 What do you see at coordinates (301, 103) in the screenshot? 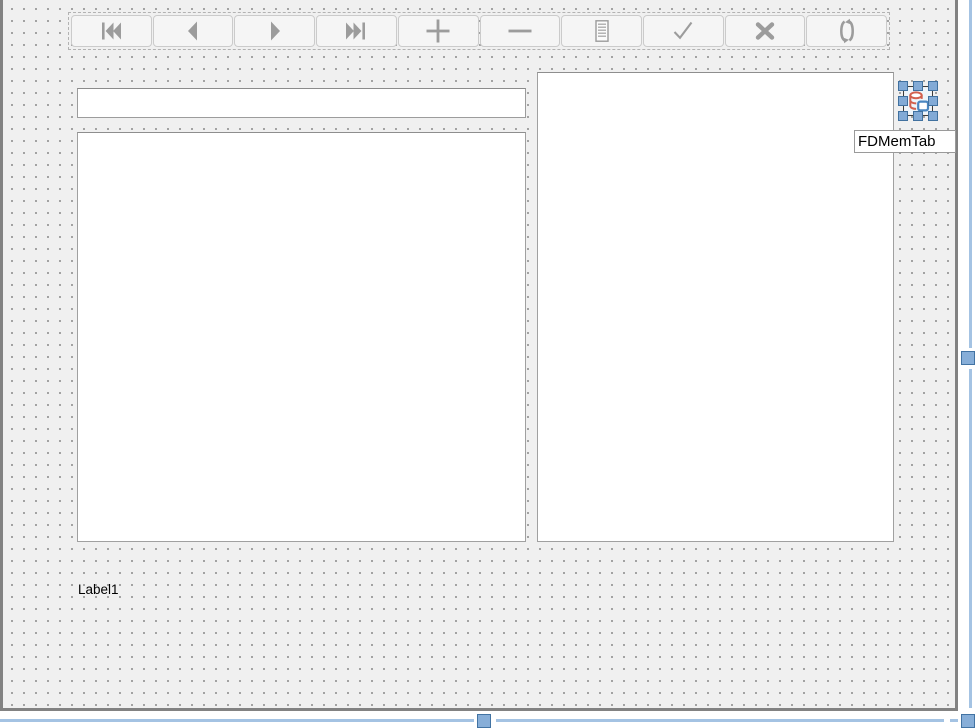
I see `db-edit-field` at bounding box center [301, 103].